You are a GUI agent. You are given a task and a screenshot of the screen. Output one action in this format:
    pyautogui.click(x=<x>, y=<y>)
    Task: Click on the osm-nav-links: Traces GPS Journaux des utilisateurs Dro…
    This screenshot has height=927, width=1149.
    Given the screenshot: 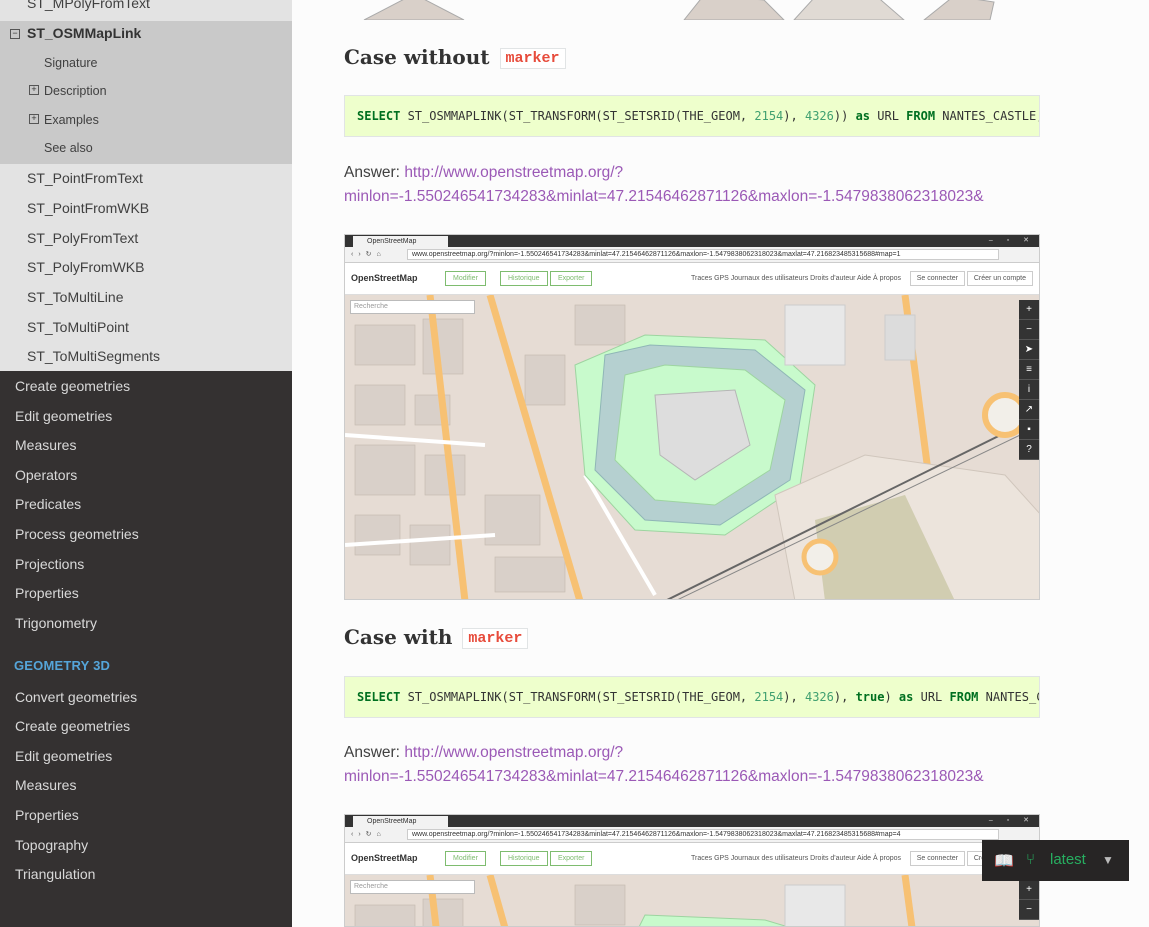 What is the action you would take?
    pyautogui.click(x=795, y=278)
    